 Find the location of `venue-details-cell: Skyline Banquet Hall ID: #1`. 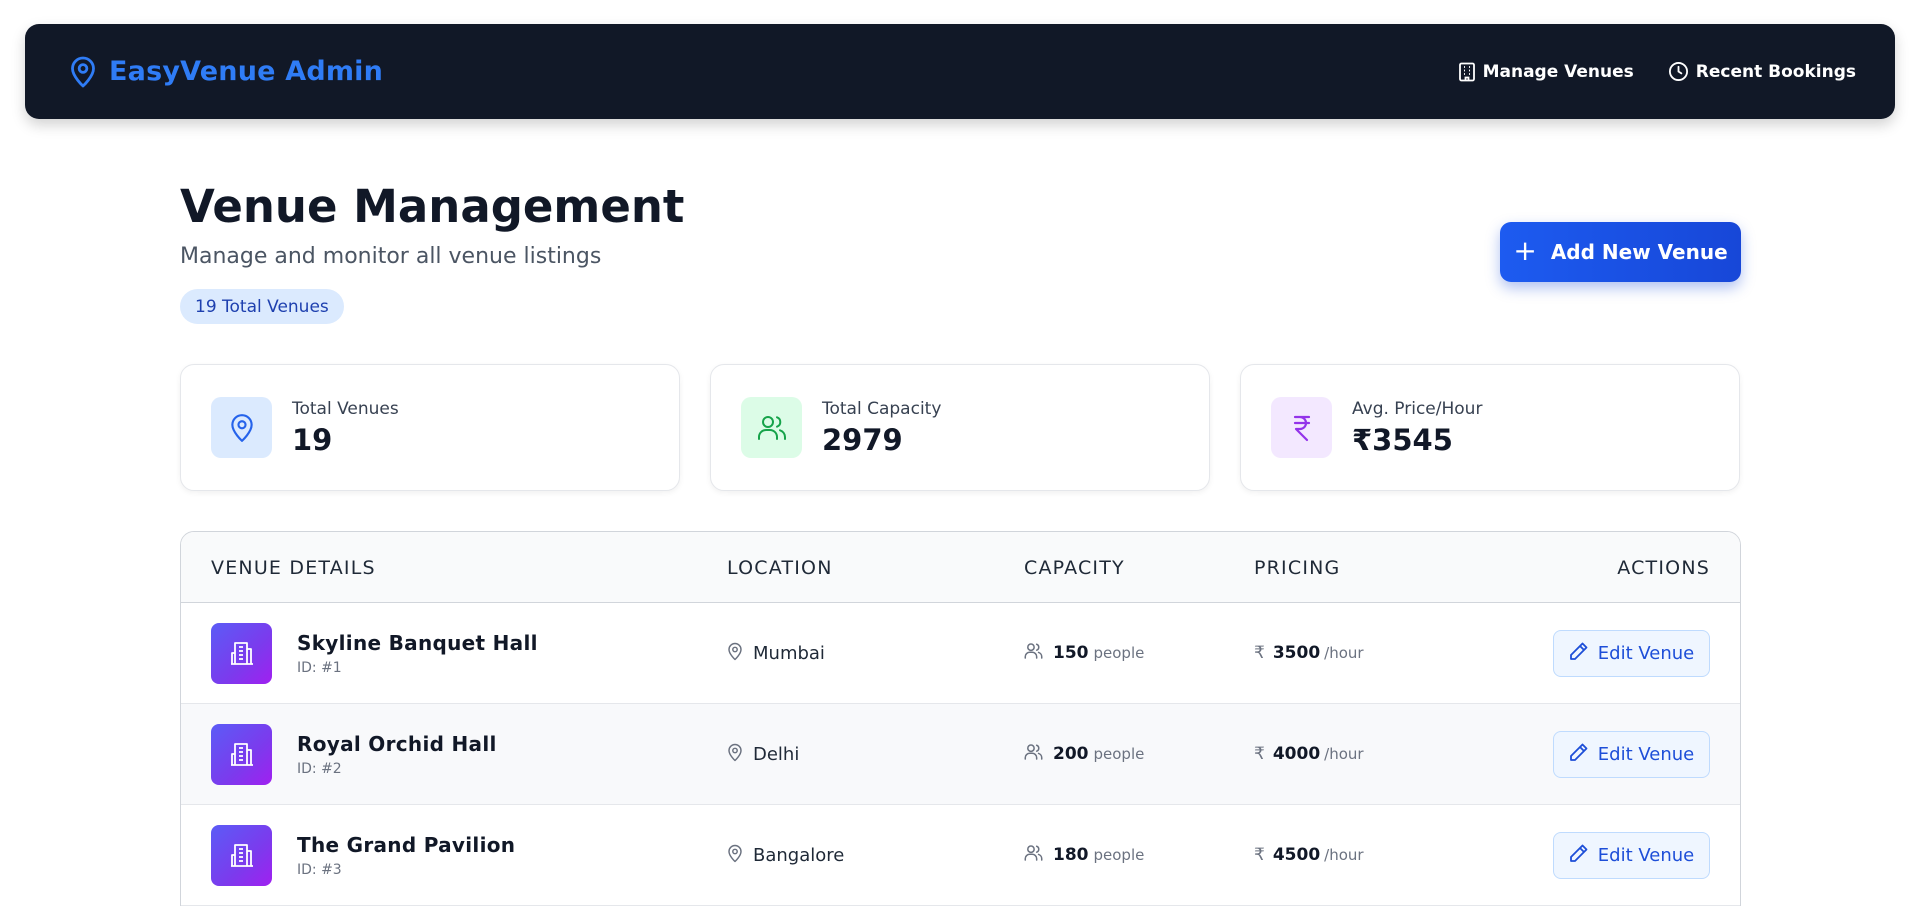

venue-details-cell: Skyline Banquet Hall ID: #1 is located at coordinates (374, 653).